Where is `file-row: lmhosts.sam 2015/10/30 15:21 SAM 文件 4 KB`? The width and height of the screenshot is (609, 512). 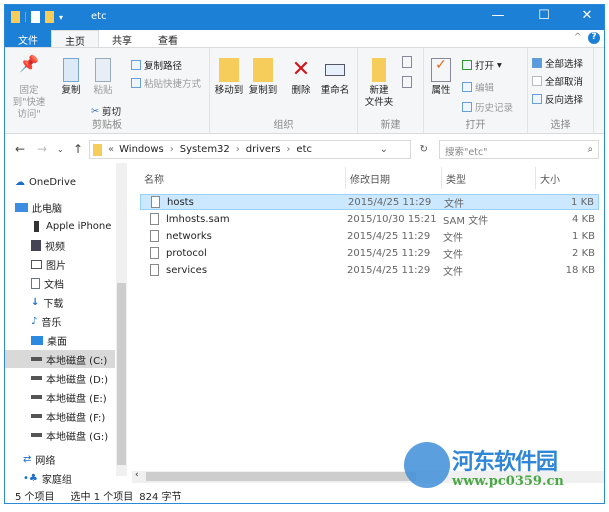 file-row: lmhosts.sam 2015/10/30 15:21 SAM 文件 4 KB is located at coordinates (369, 219).